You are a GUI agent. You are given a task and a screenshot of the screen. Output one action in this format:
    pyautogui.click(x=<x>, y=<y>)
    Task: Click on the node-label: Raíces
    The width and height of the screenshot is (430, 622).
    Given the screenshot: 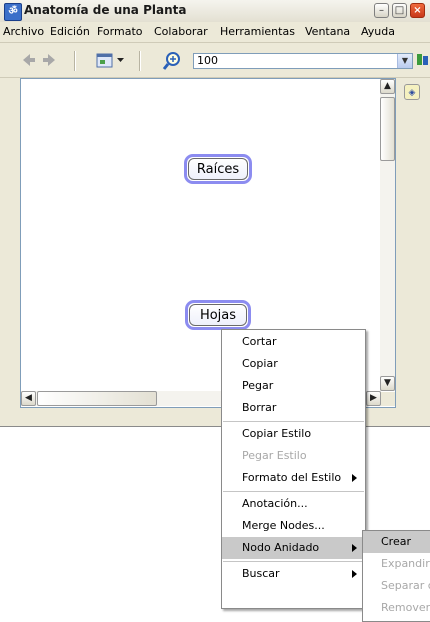 What is the action you would take?
    pyautogui.click(x=218, y=169)
    